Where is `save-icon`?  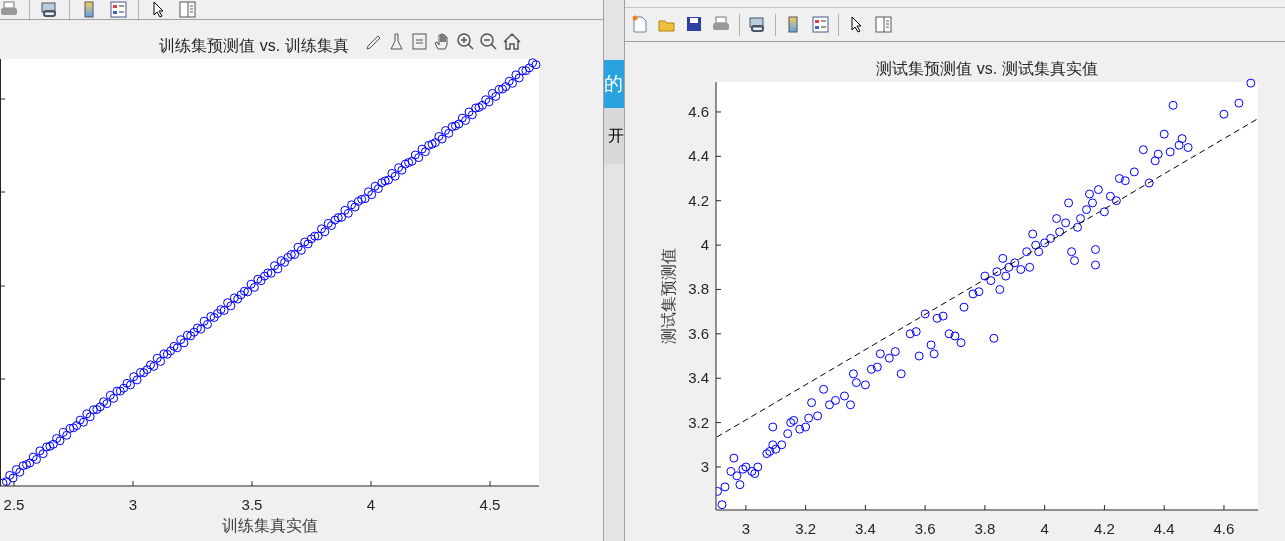
save-icon is located at coordinates (694, 24).